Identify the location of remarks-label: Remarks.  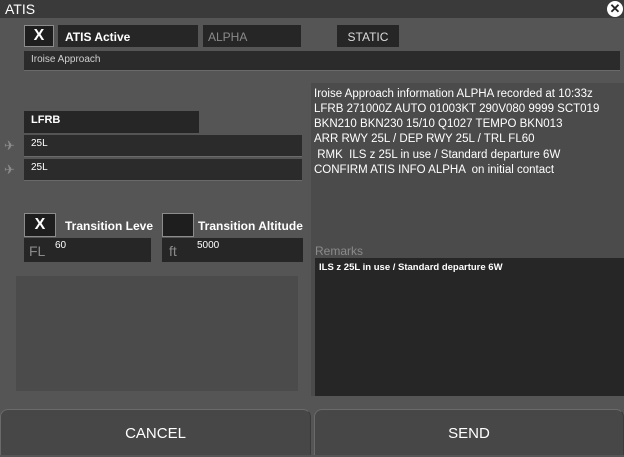
(339, 251).